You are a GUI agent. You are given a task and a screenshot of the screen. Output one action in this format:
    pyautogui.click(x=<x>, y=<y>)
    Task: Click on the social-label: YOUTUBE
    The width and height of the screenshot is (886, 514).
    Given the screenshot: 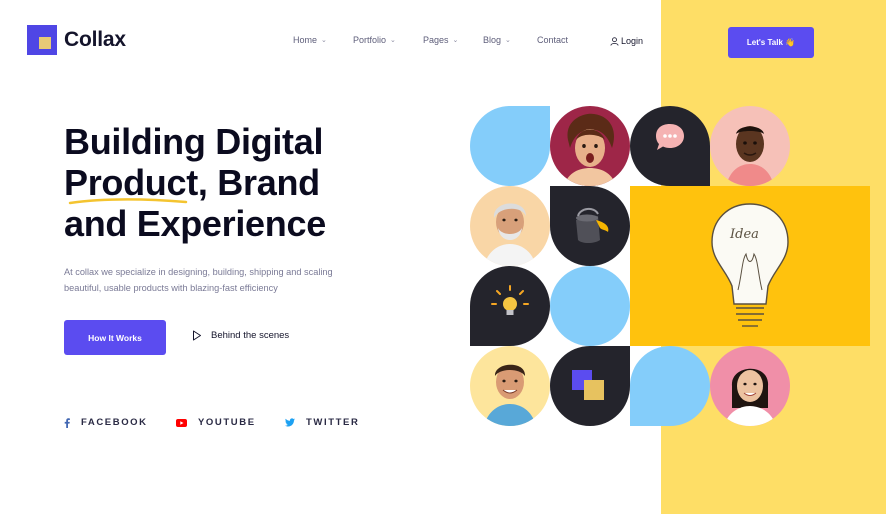 What is the action you would take?
    pyautogui.click(x=227, y=422)
    